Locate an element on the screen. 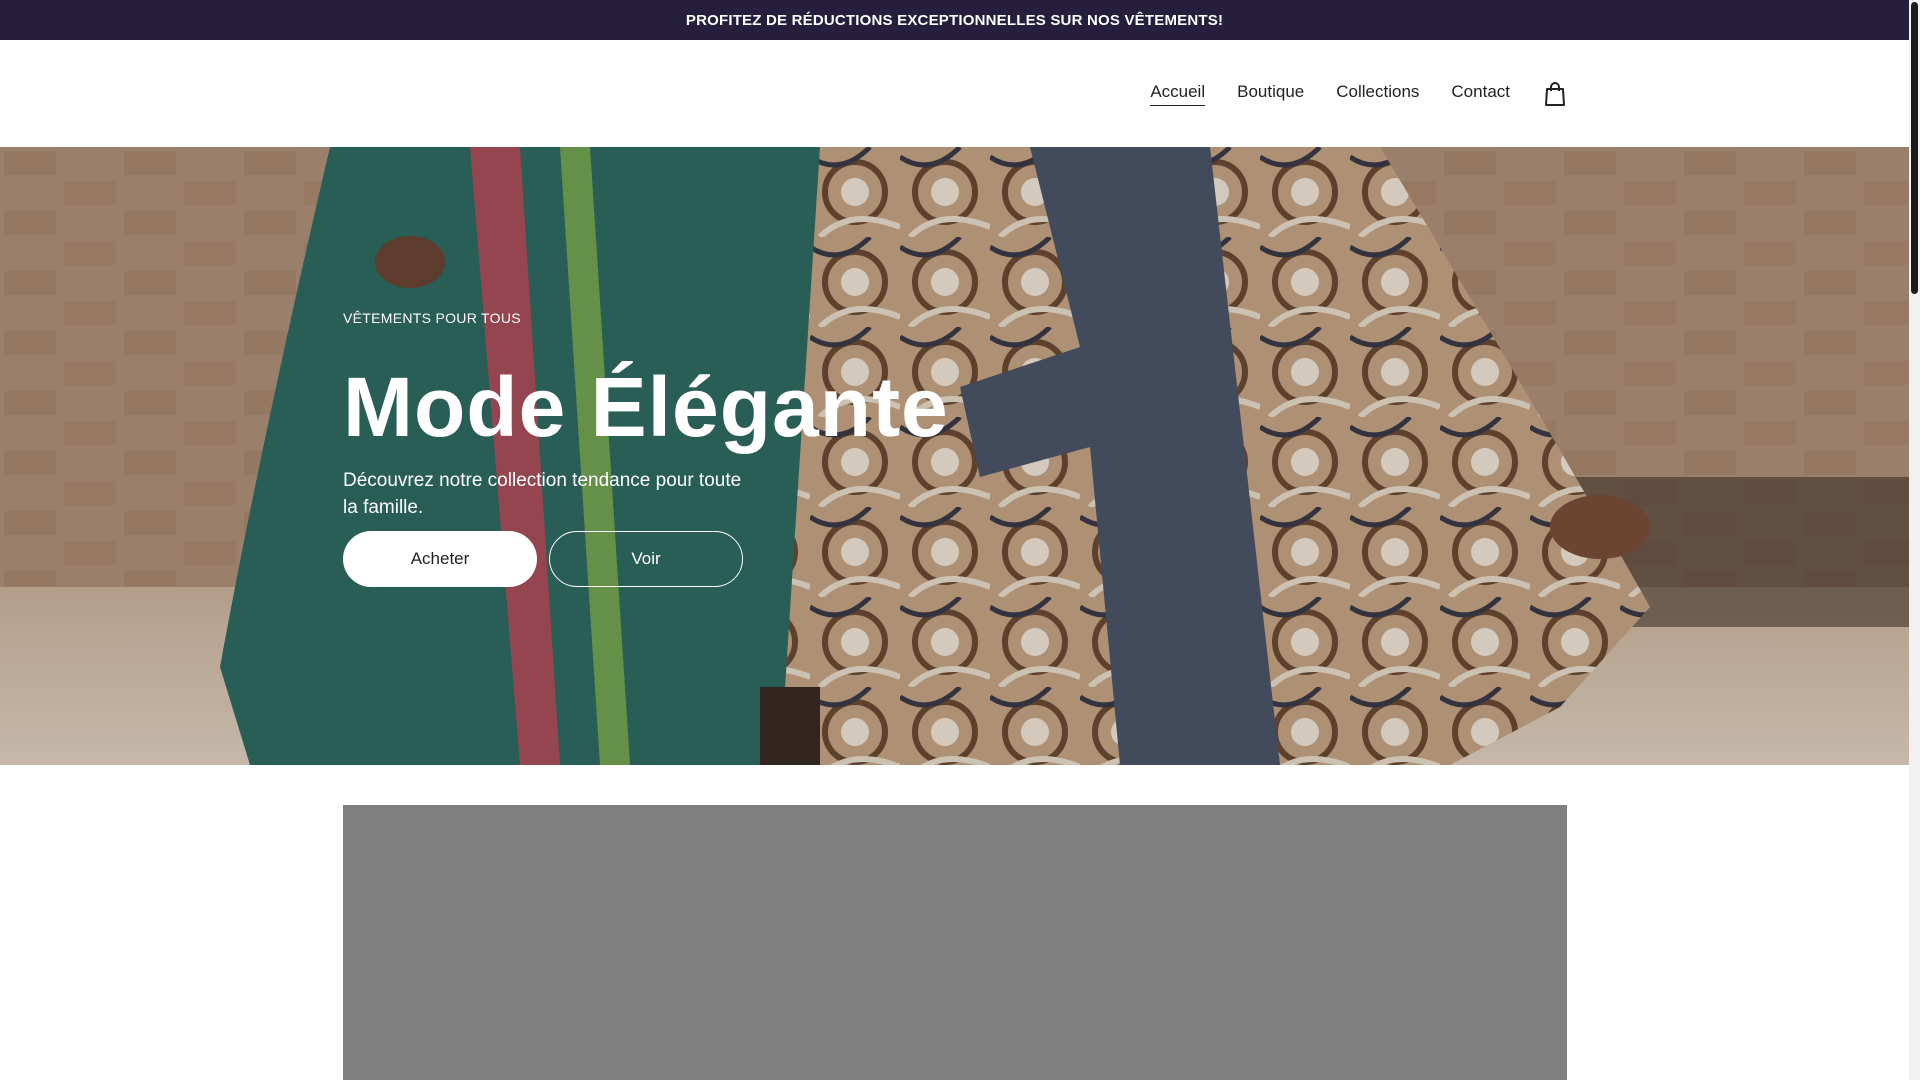  site-header: Accueil Boutique Collections Contact is located at coordinates (954, 93).